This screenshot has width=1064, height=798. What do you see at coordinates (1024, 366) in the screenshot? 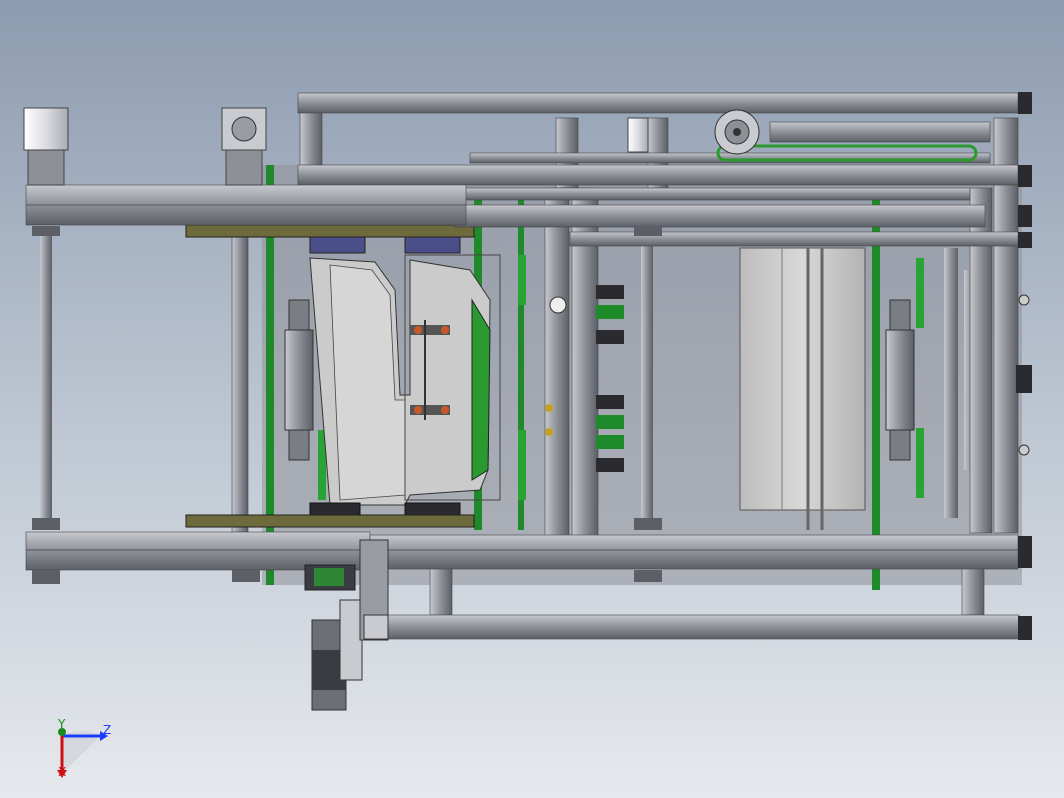
I see `end-caps` at bounding box center [1024, 366].